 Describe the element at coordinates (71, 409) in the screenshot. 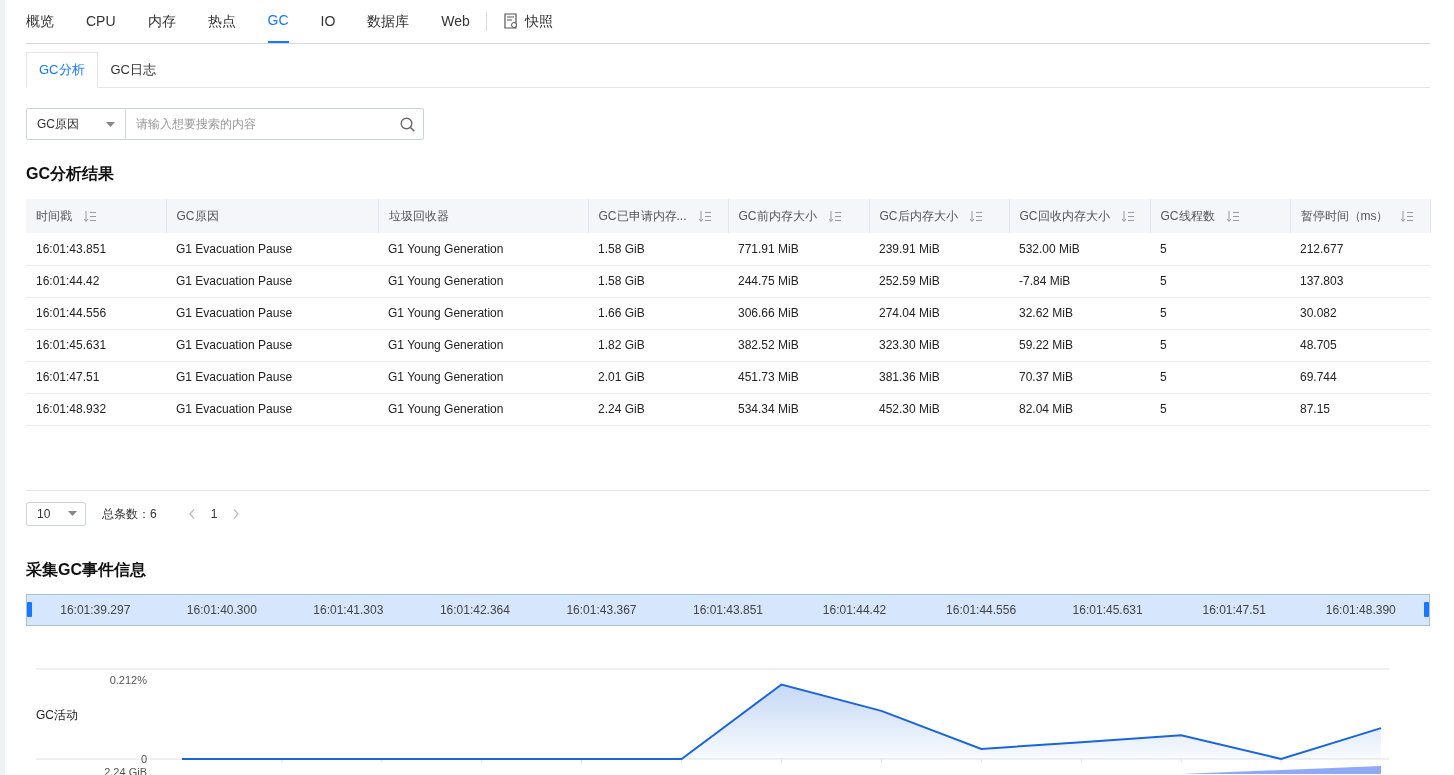

I see `table-cell: 16:01:48.932` at that location.